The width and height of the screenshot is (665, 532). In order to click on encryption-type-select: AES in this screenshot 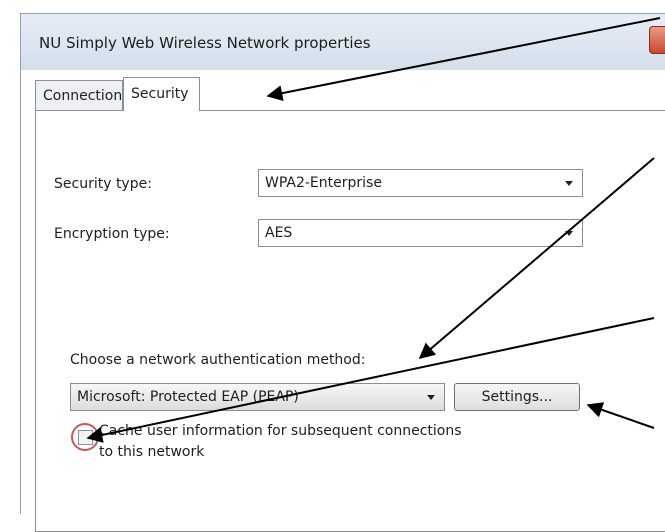, I will do `click(420, 233)`.